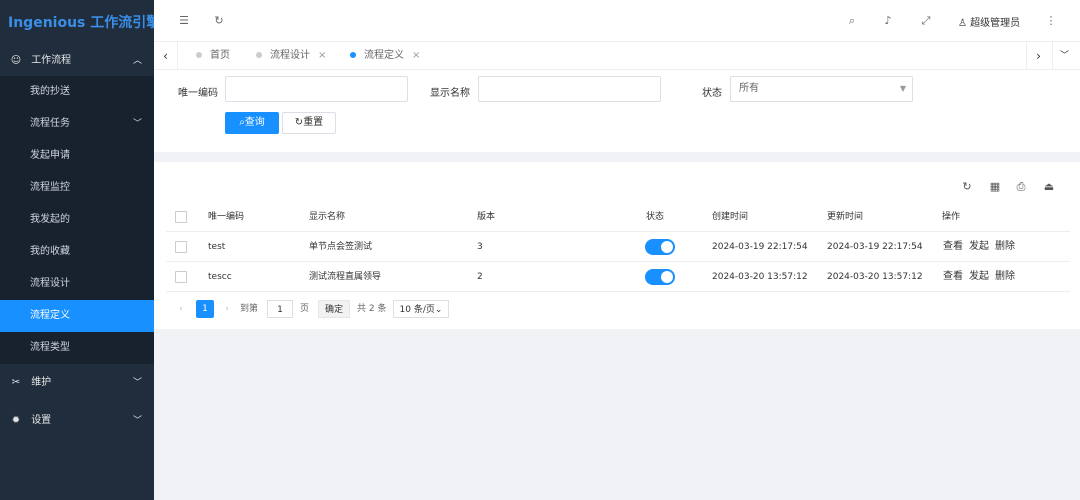 Image resolution: width=1080 pixels, height=500 pixels. Describe the element at coordinates (77, 61) in the screenshot. I see `menu-group-workflow: ☺ 工作流程 ︿` at that location.